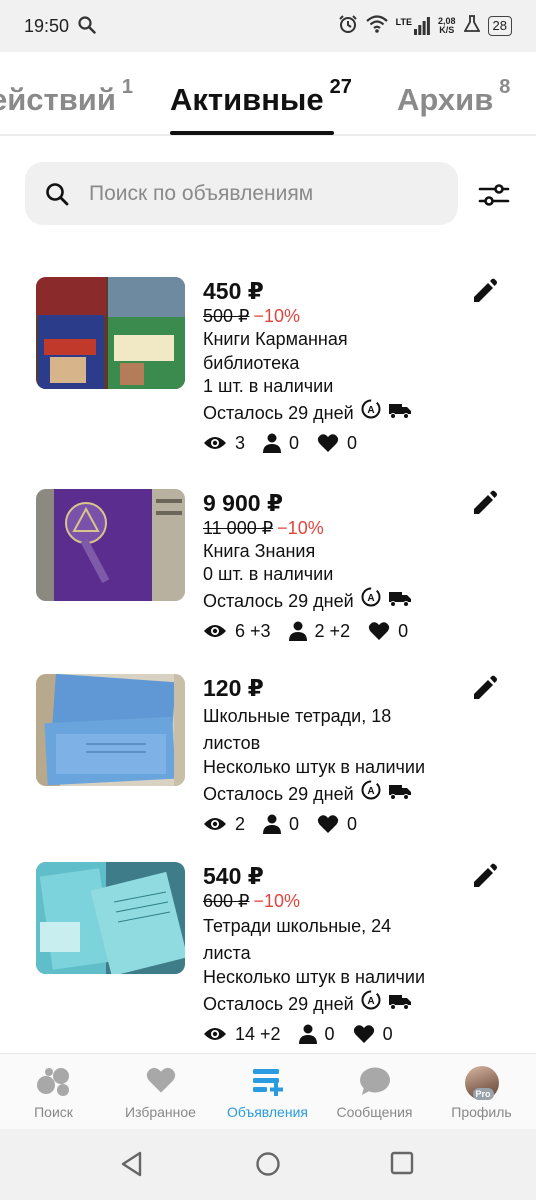 The height and width of the screenshot is (1200, 536). Describe the element at coordinates (160, 1092) in the screenshot. I see `nav-favorites: Избранное` at that location.